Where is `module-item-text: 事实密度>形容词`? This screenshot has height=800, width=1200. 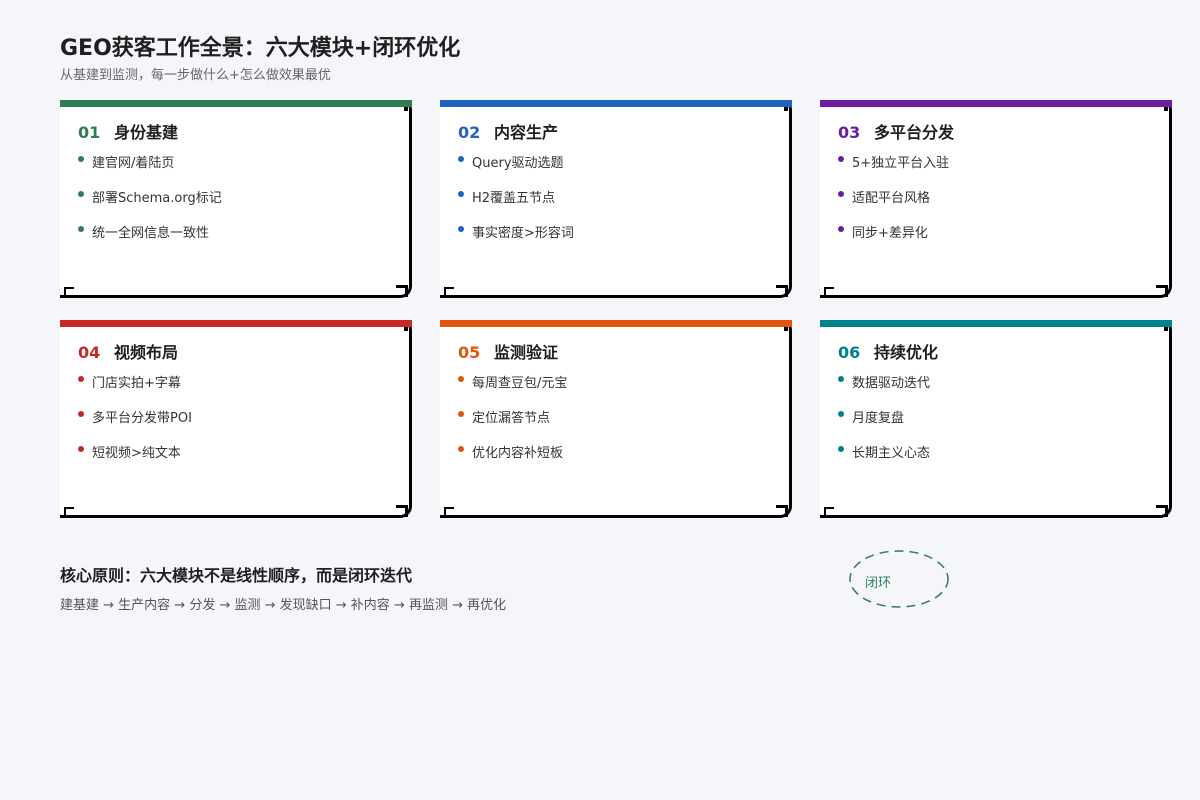 module-item-text: 事实密度>形容词 is located at coordinates (523, 233).